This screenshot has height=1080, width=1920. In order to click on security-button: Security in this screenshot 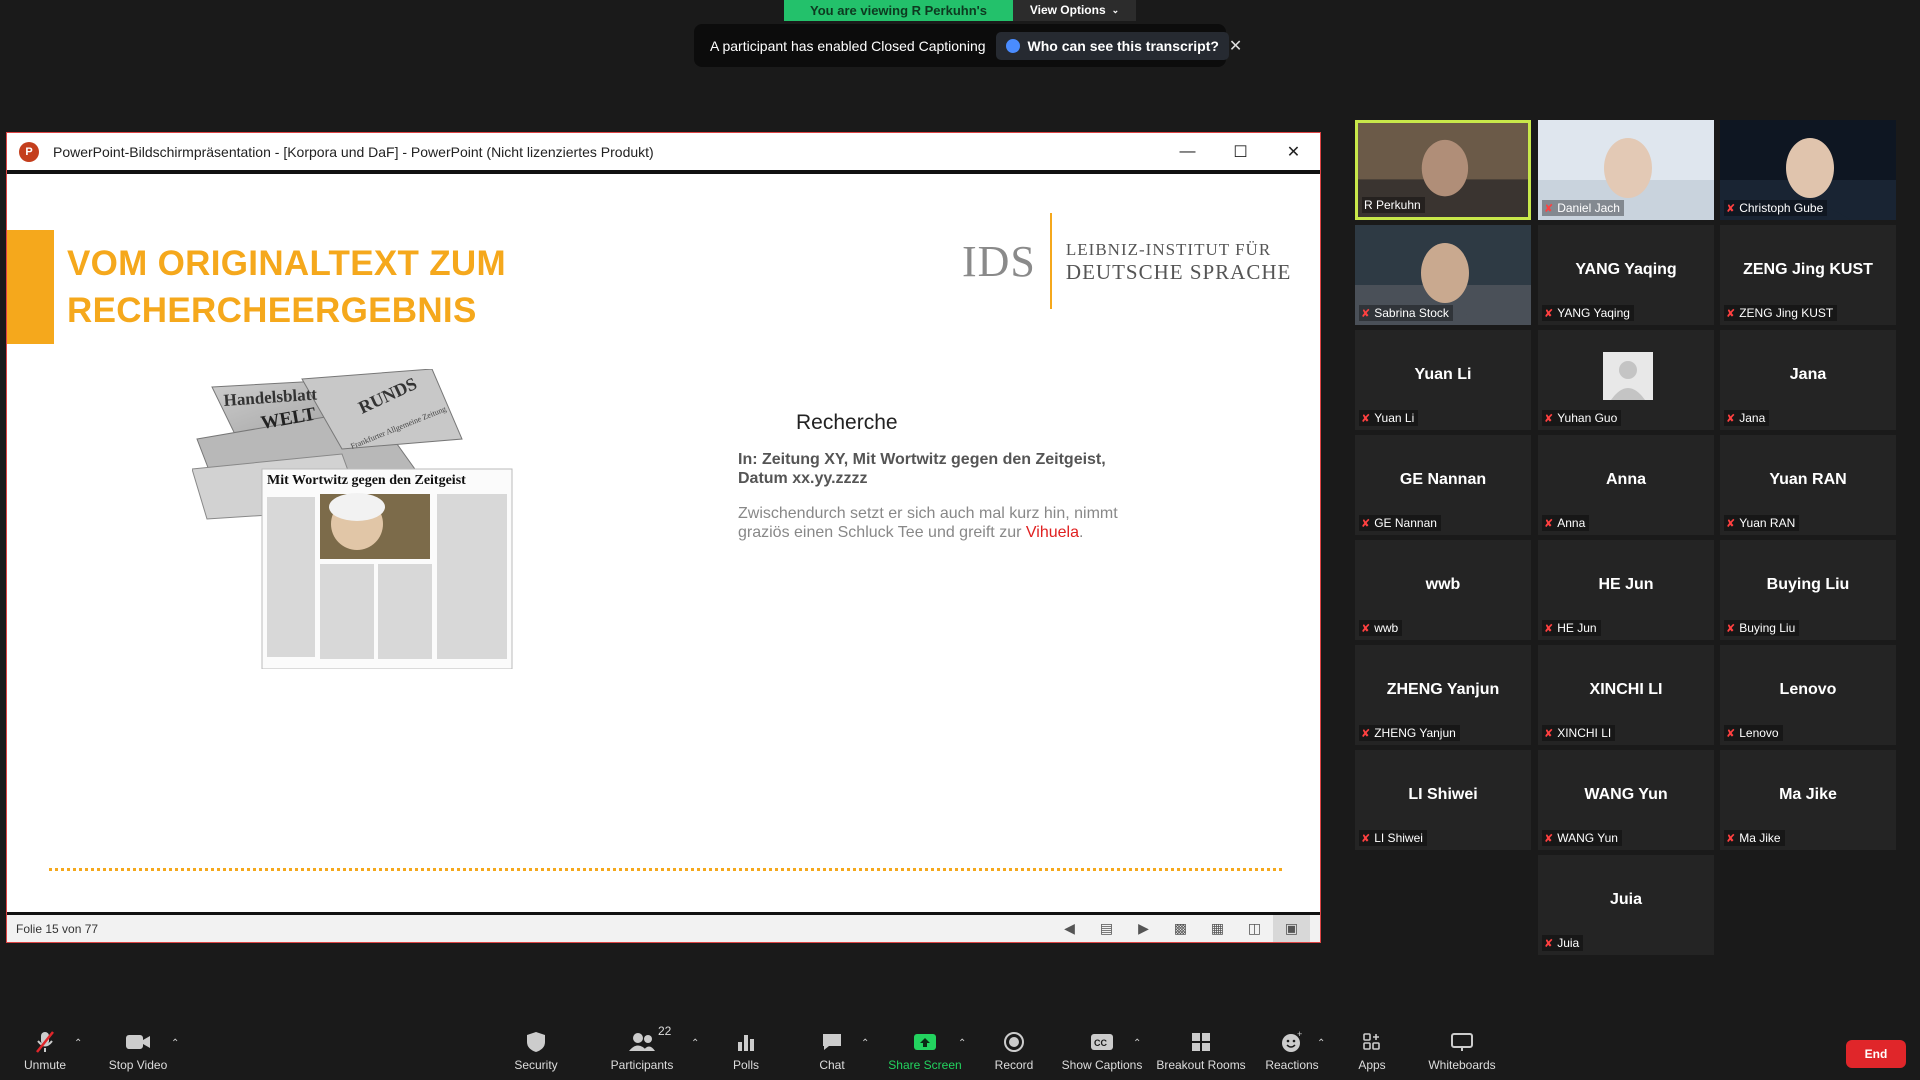, I will do `click(536, 1051)`.